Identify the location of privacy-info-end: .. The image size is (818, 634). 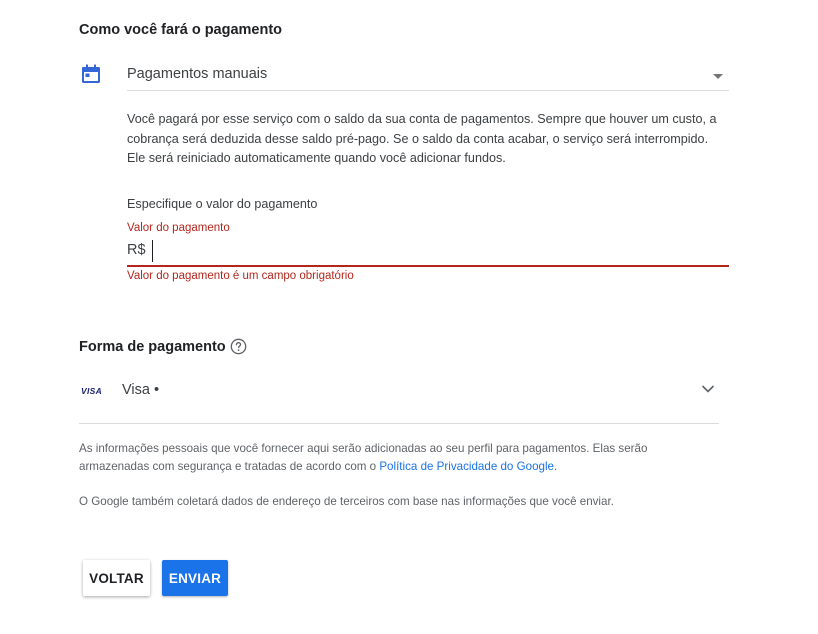
(556, 466).